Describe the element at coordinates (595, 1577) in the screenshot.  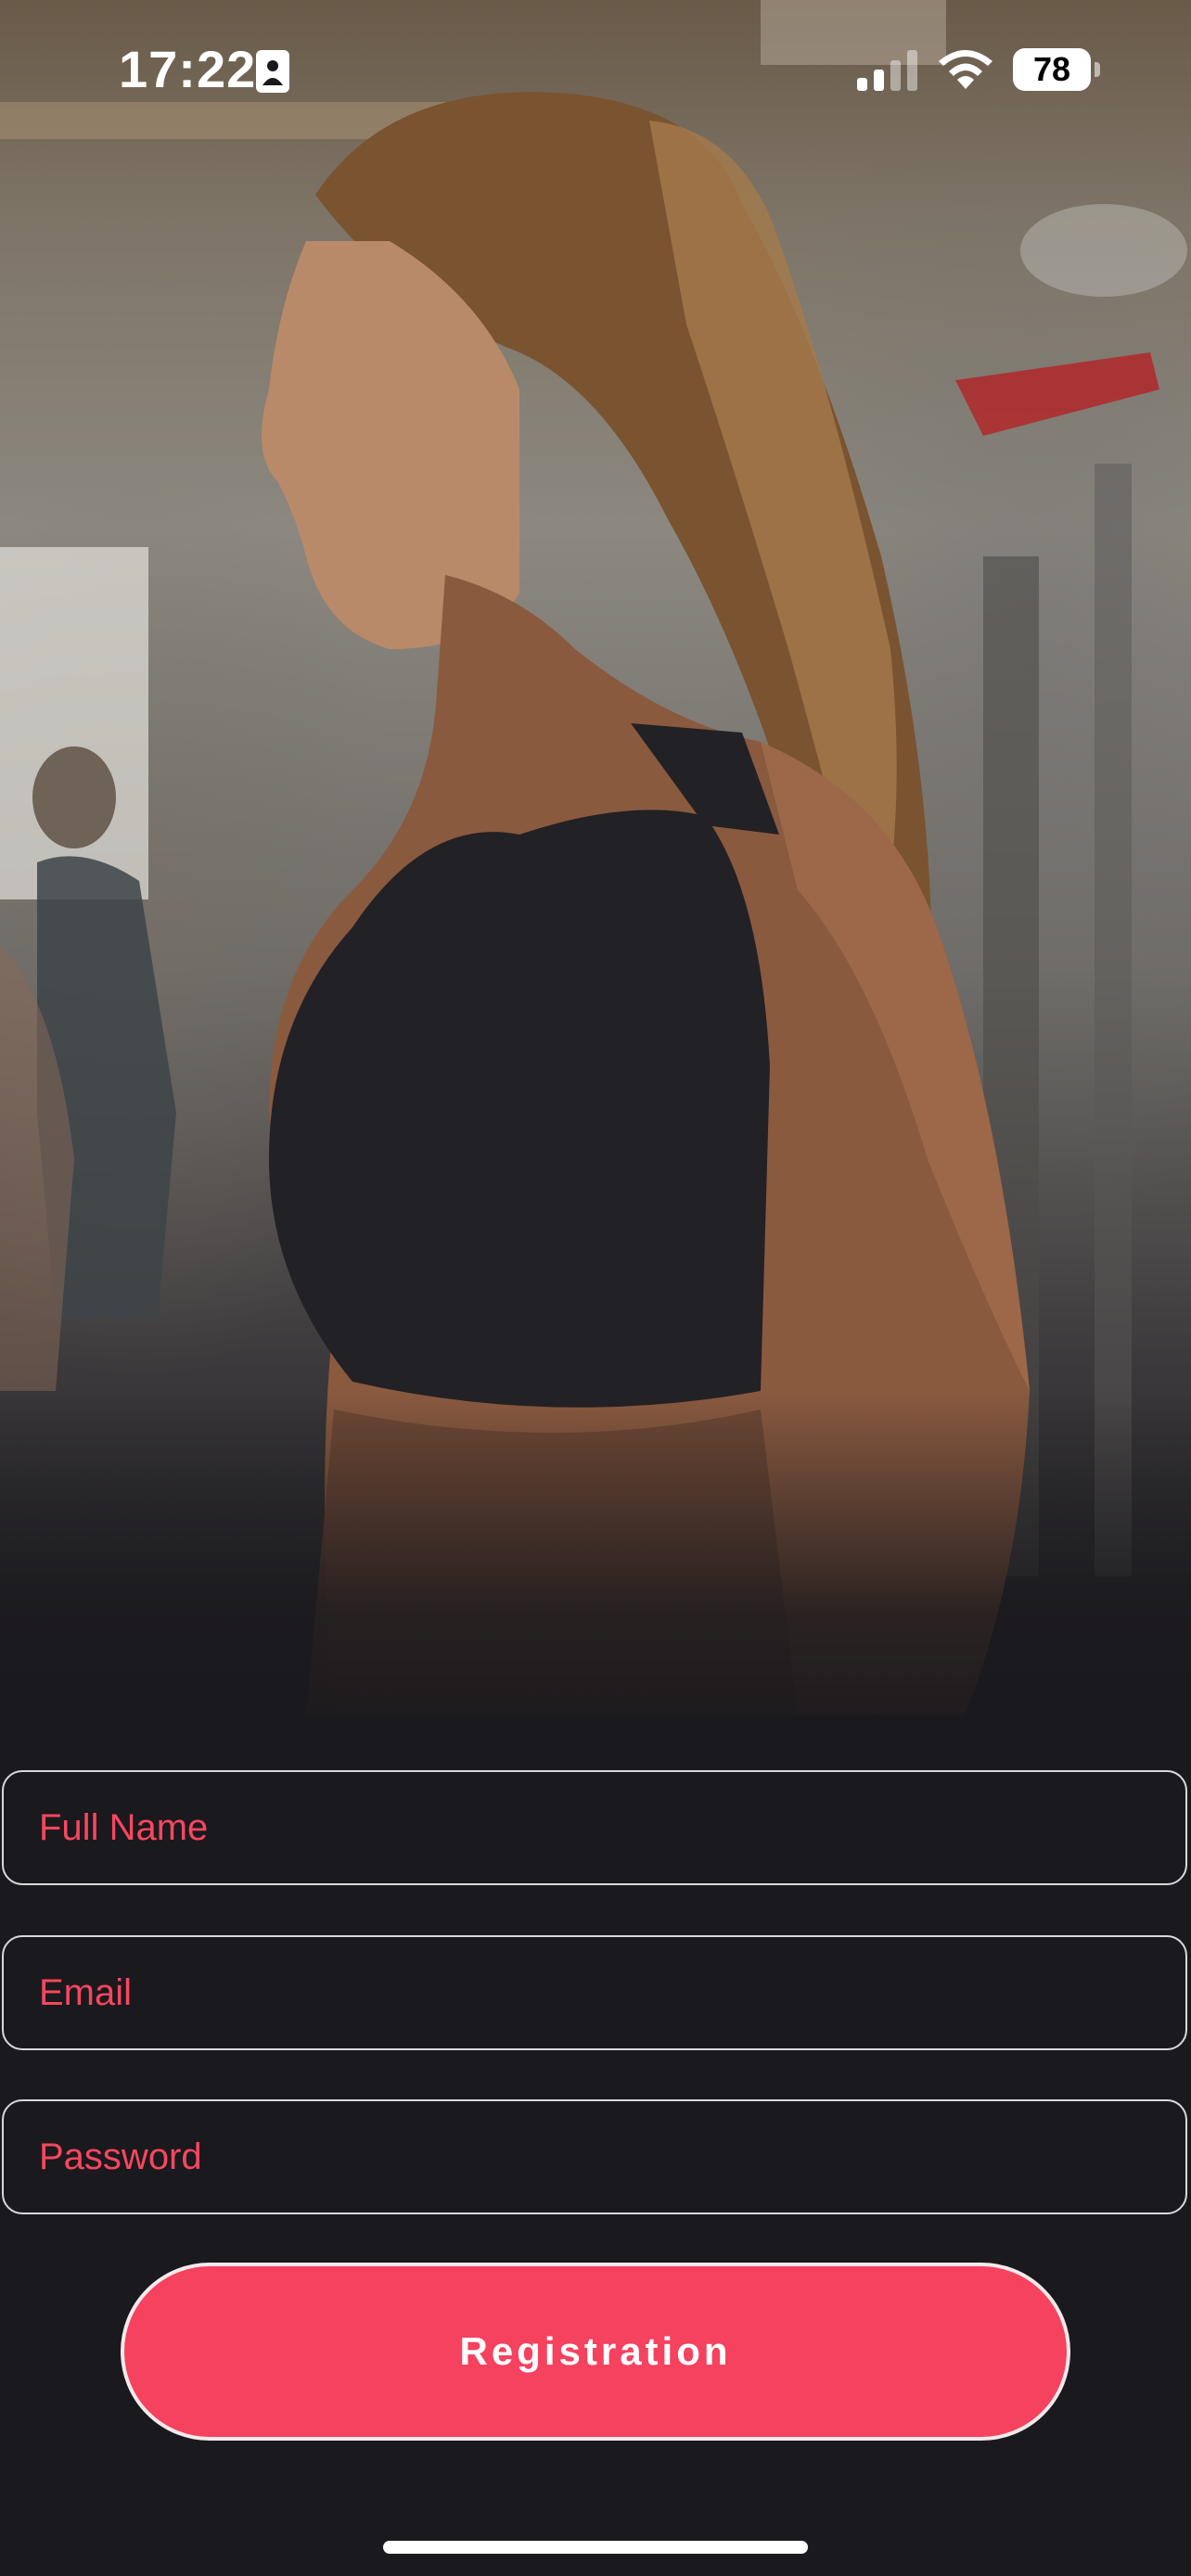
I see `hero-fade-overlay` at that location.